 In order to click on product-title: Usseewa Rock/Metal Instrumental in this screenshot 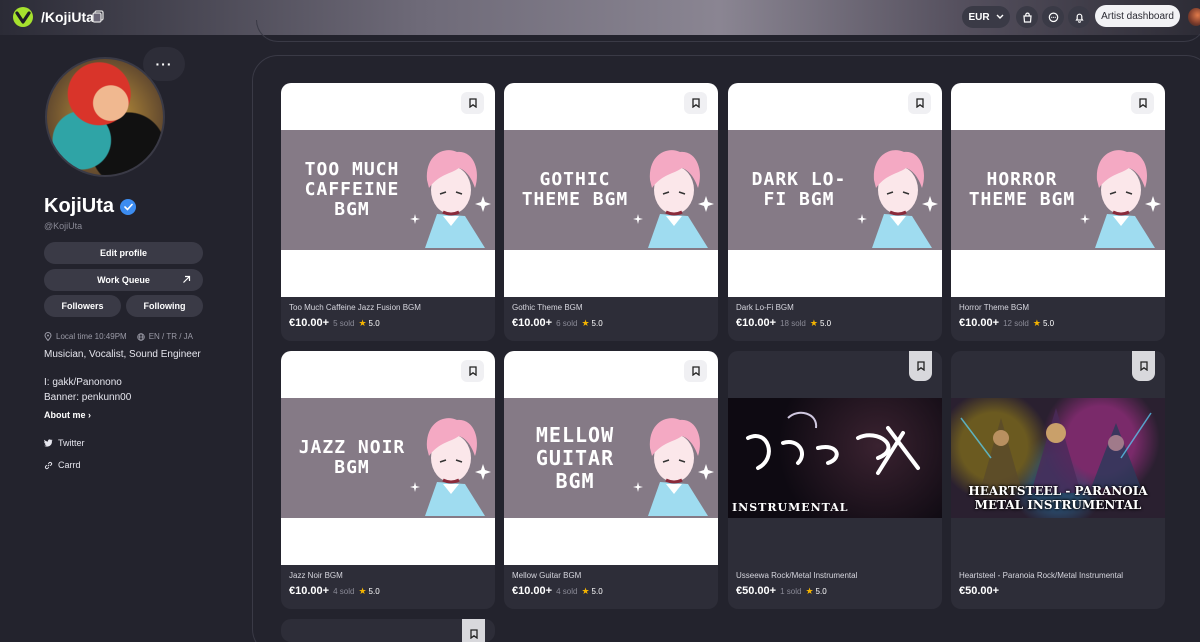, I will do `click(797, 575)`.